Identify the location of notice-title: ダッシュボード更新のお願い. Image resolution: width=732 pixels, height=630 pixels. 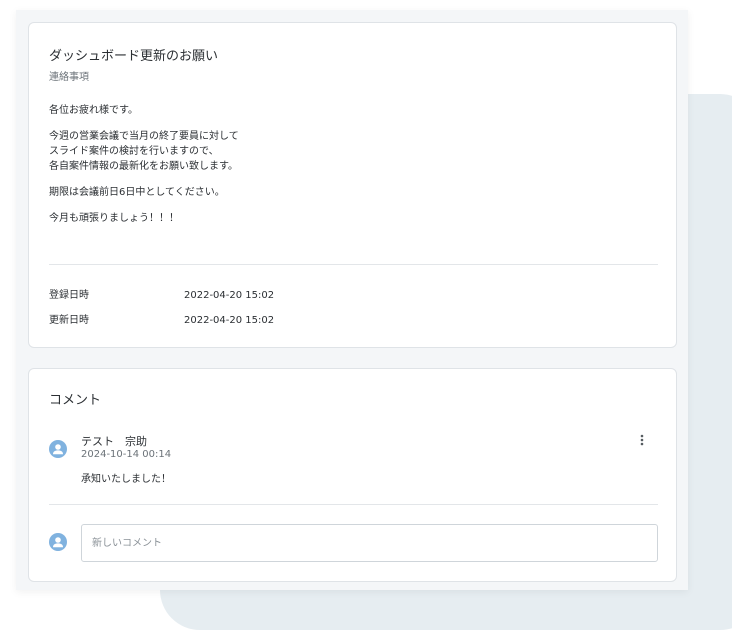
(134, 56).